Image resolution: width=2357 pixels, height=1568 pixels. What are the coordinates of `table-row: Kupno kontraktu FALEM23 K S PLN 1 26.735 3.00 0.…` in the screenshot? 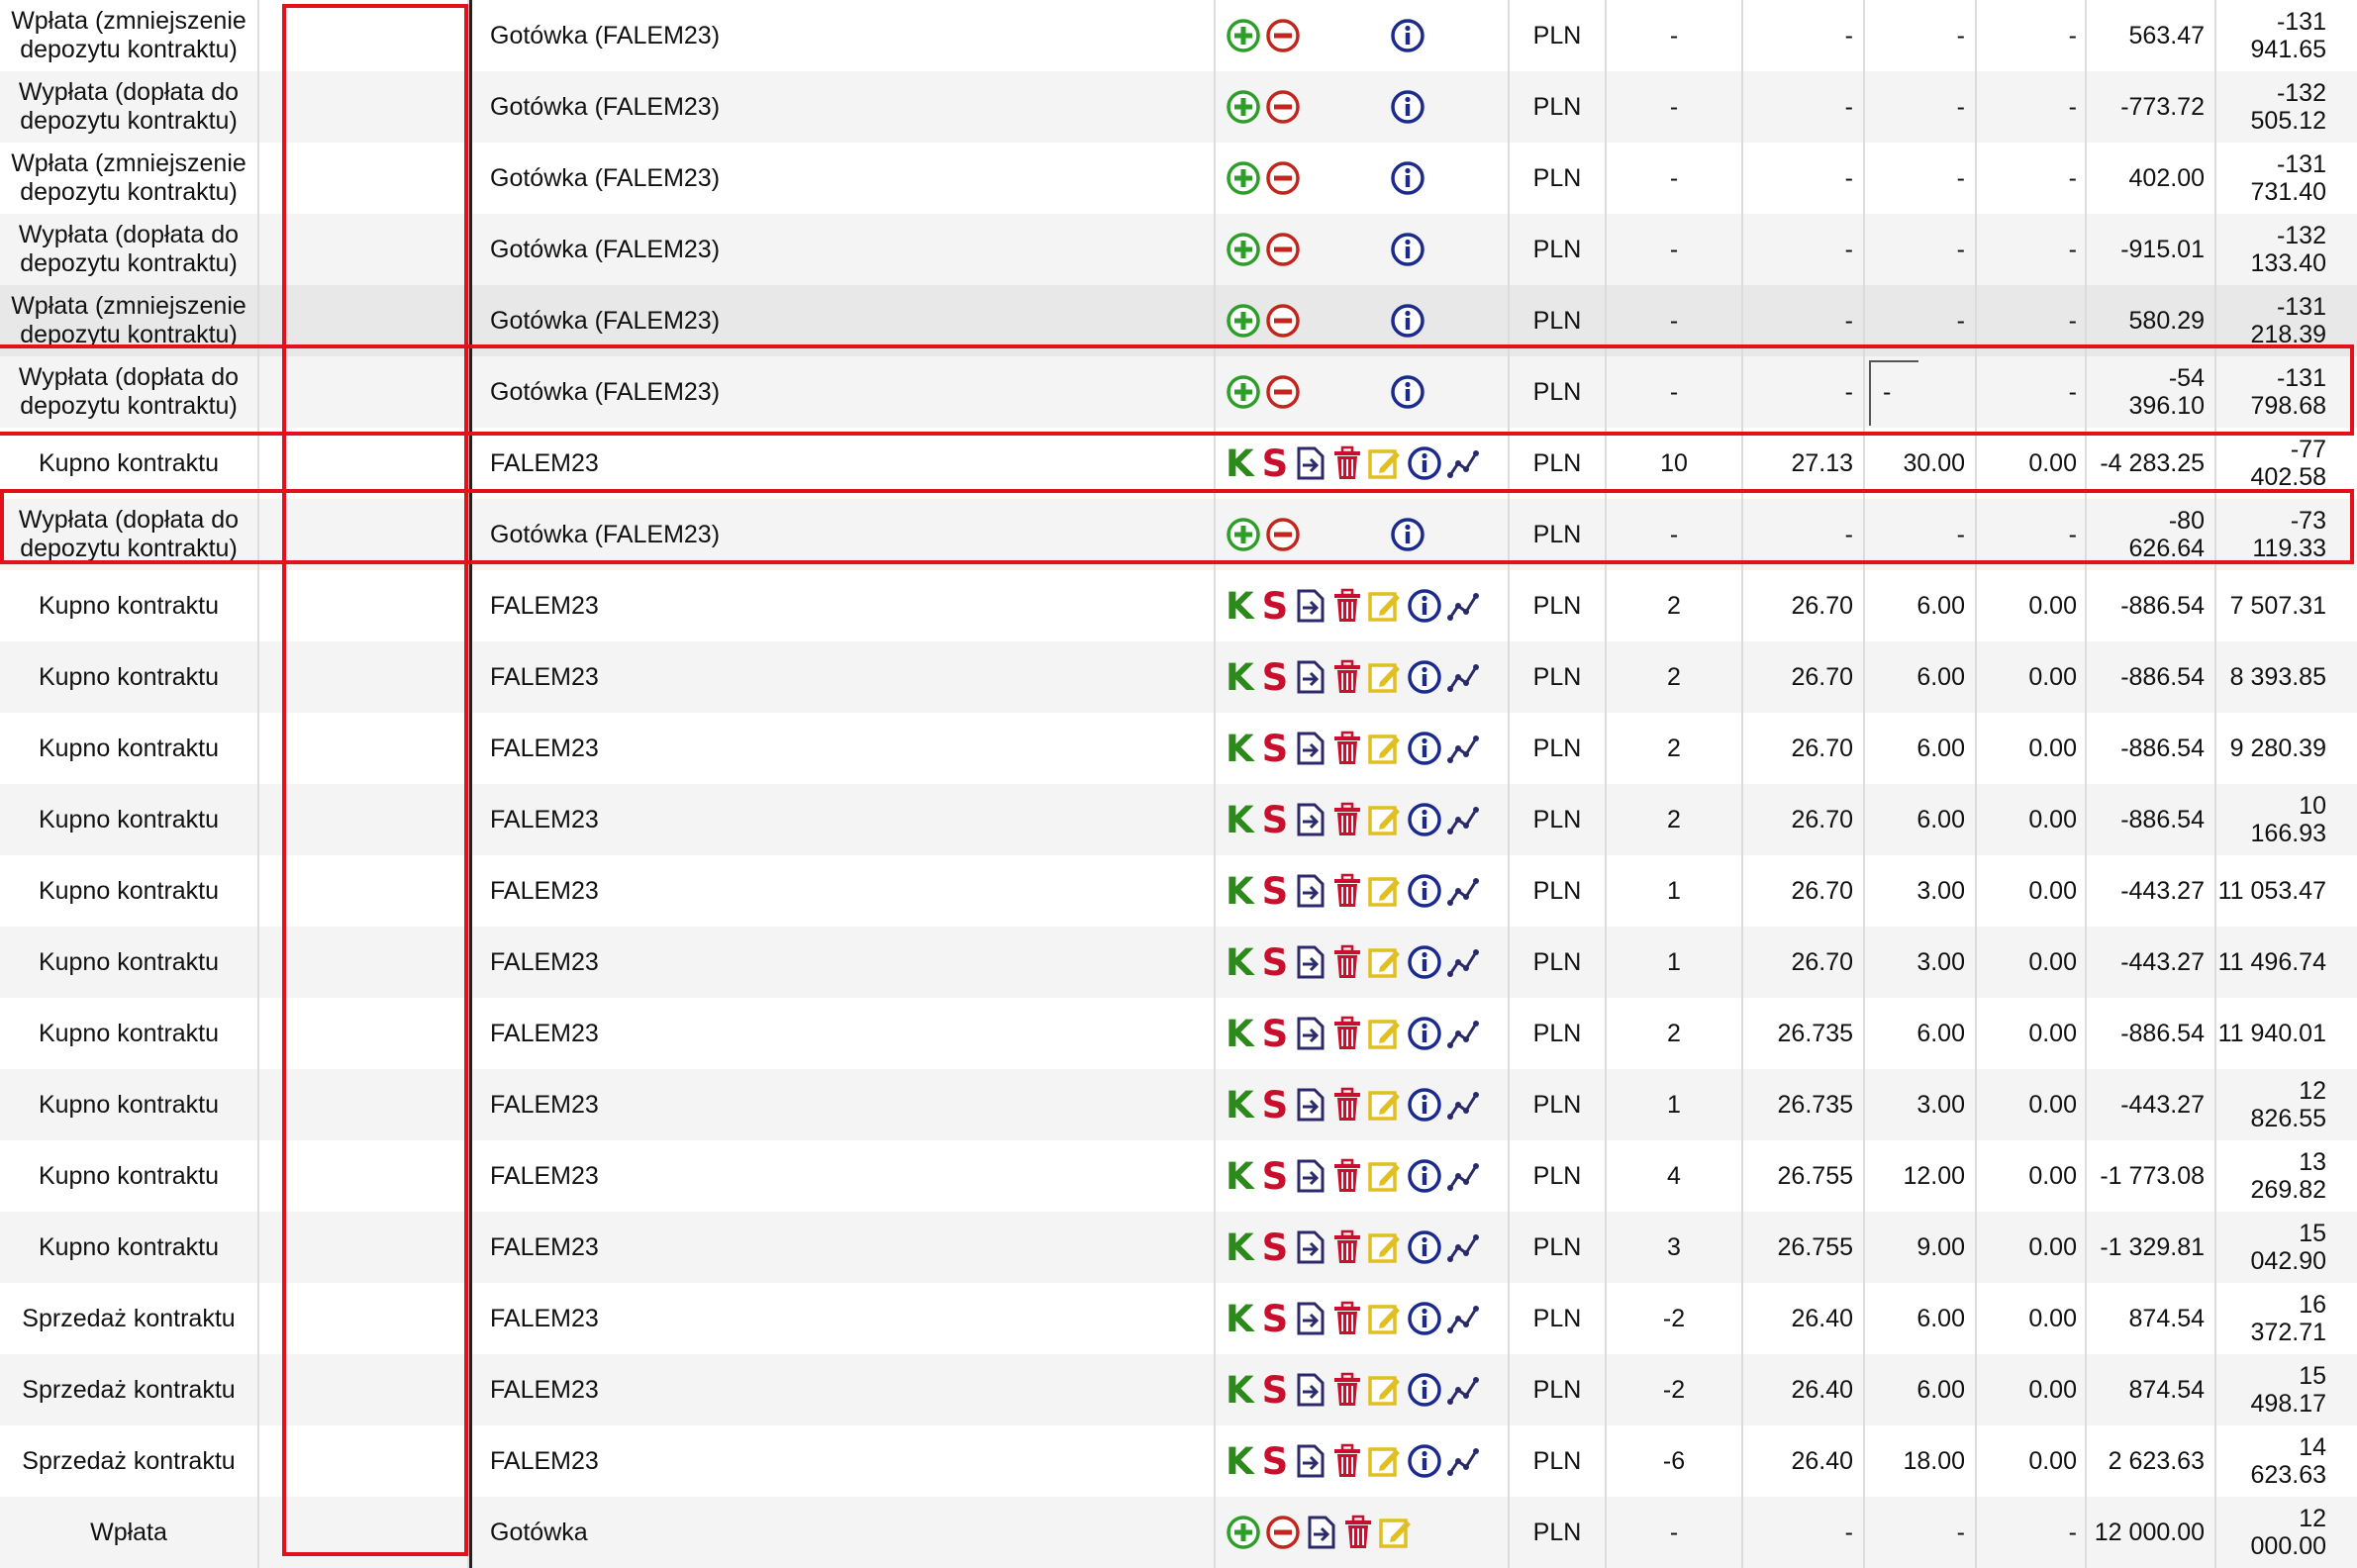 It's located at (1178, 1104).